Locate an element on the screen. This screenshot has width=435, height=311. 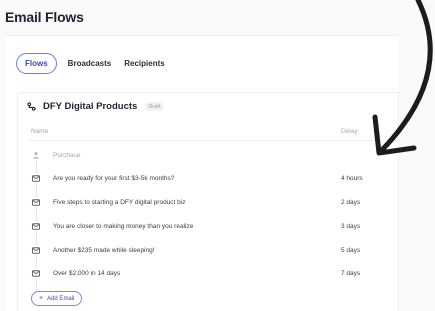
add-email-label: Add Email is located at coordinates (61, 298).